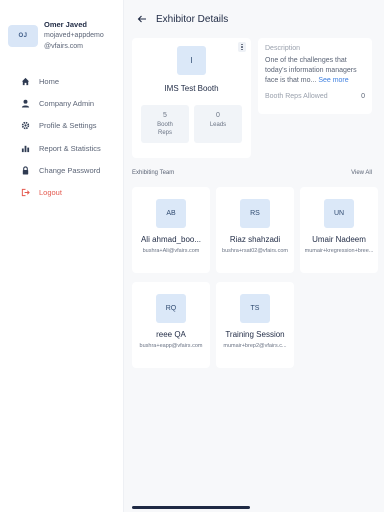  What do you see at coordinates (25, 148) in the screenshot?
I see `bar-chart-icon` at bounding box center [25, 148].